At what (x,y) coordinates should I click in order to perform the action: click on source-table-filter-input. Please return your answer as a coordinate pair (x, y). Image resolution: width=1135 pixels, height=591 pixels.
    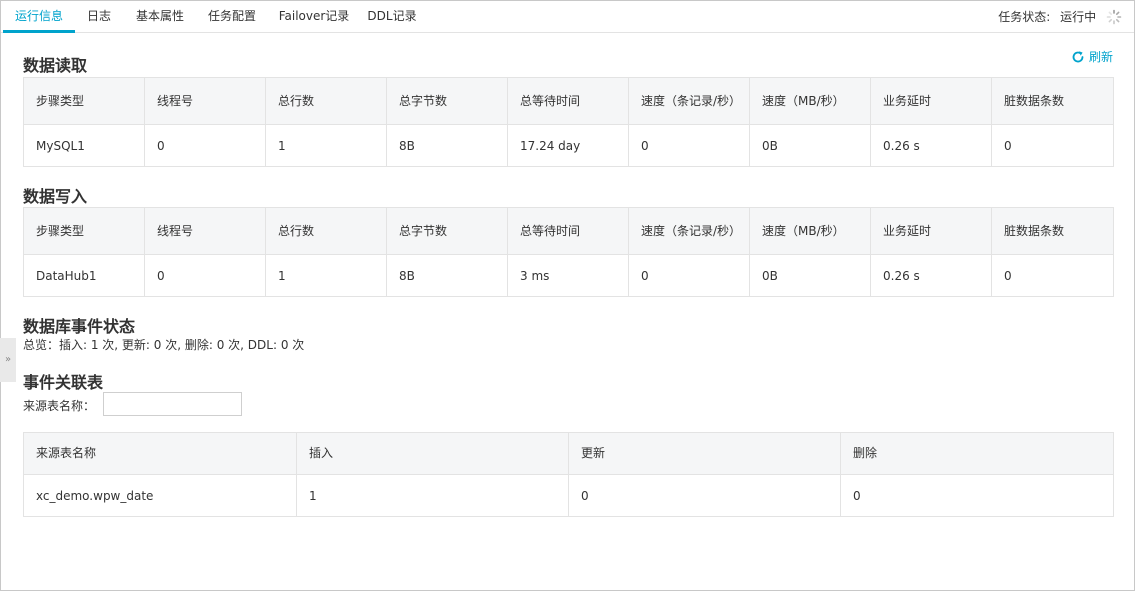
    Looking at the image, I should click on (172, 404).